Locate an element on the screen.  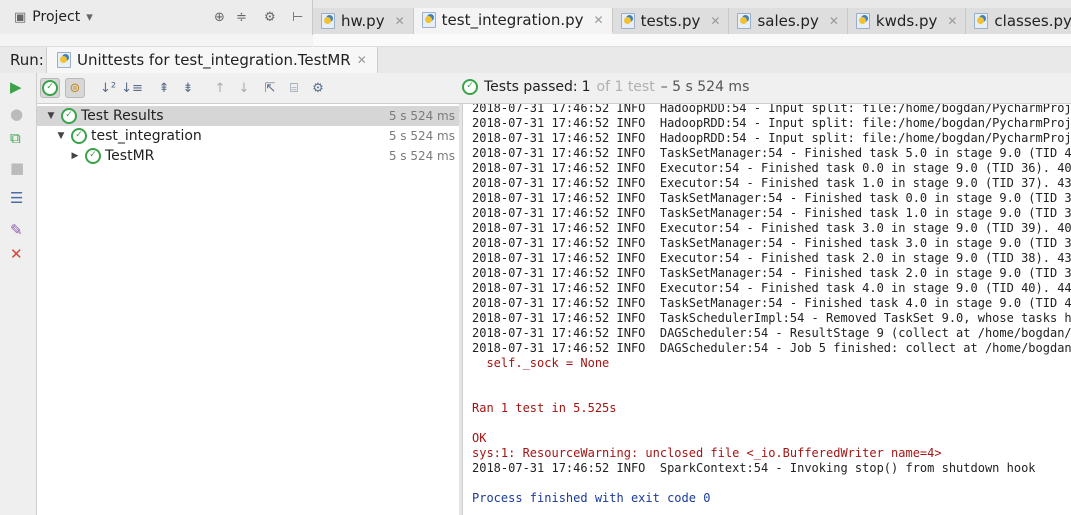
export-icon: ⇱ is located at coordinates (270, 88).